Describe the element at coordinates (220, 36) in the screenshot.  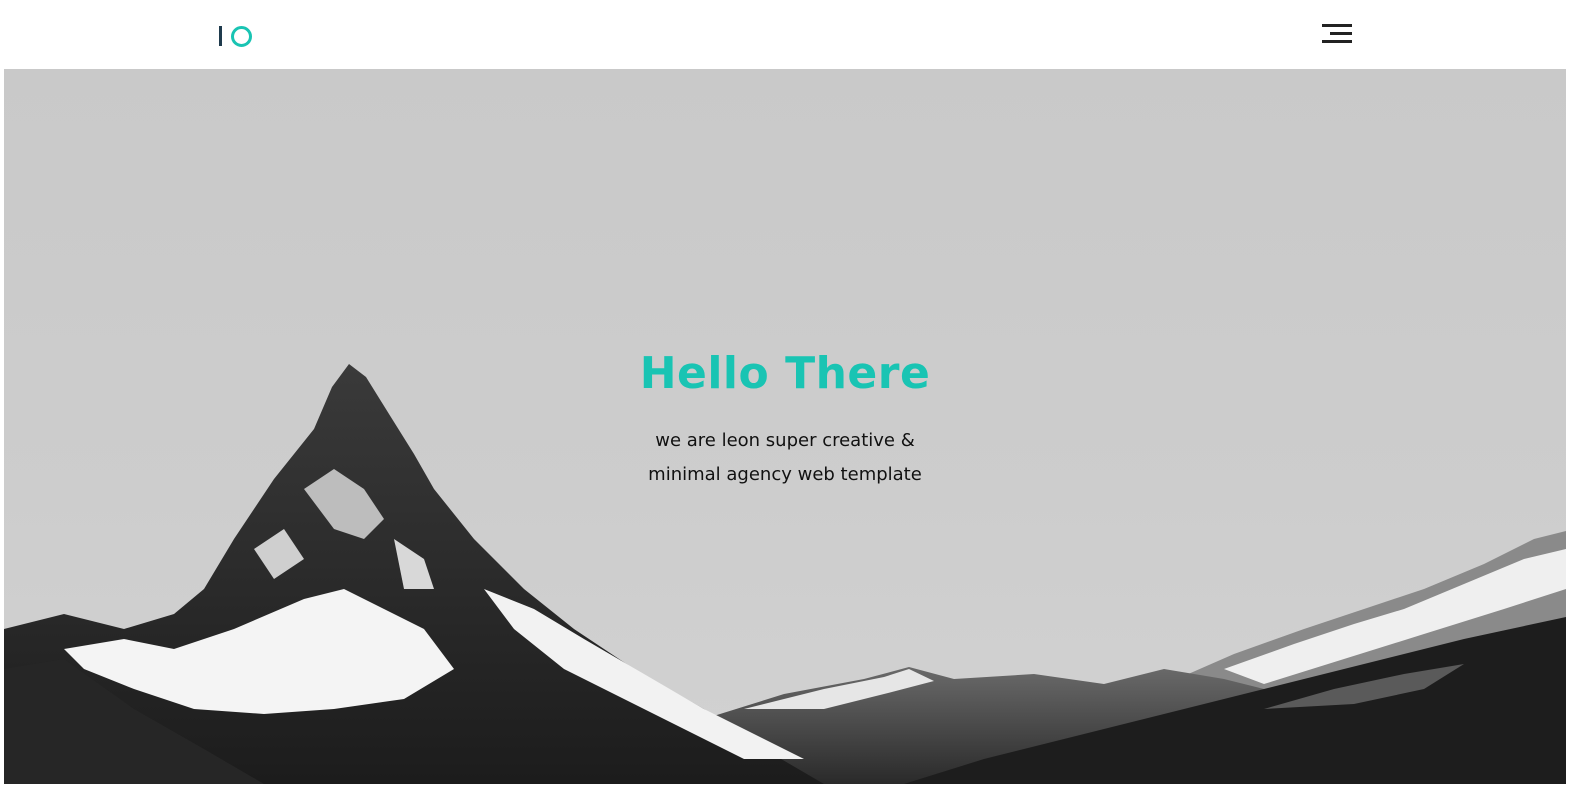
I see `logo-bar-icon` at that location.